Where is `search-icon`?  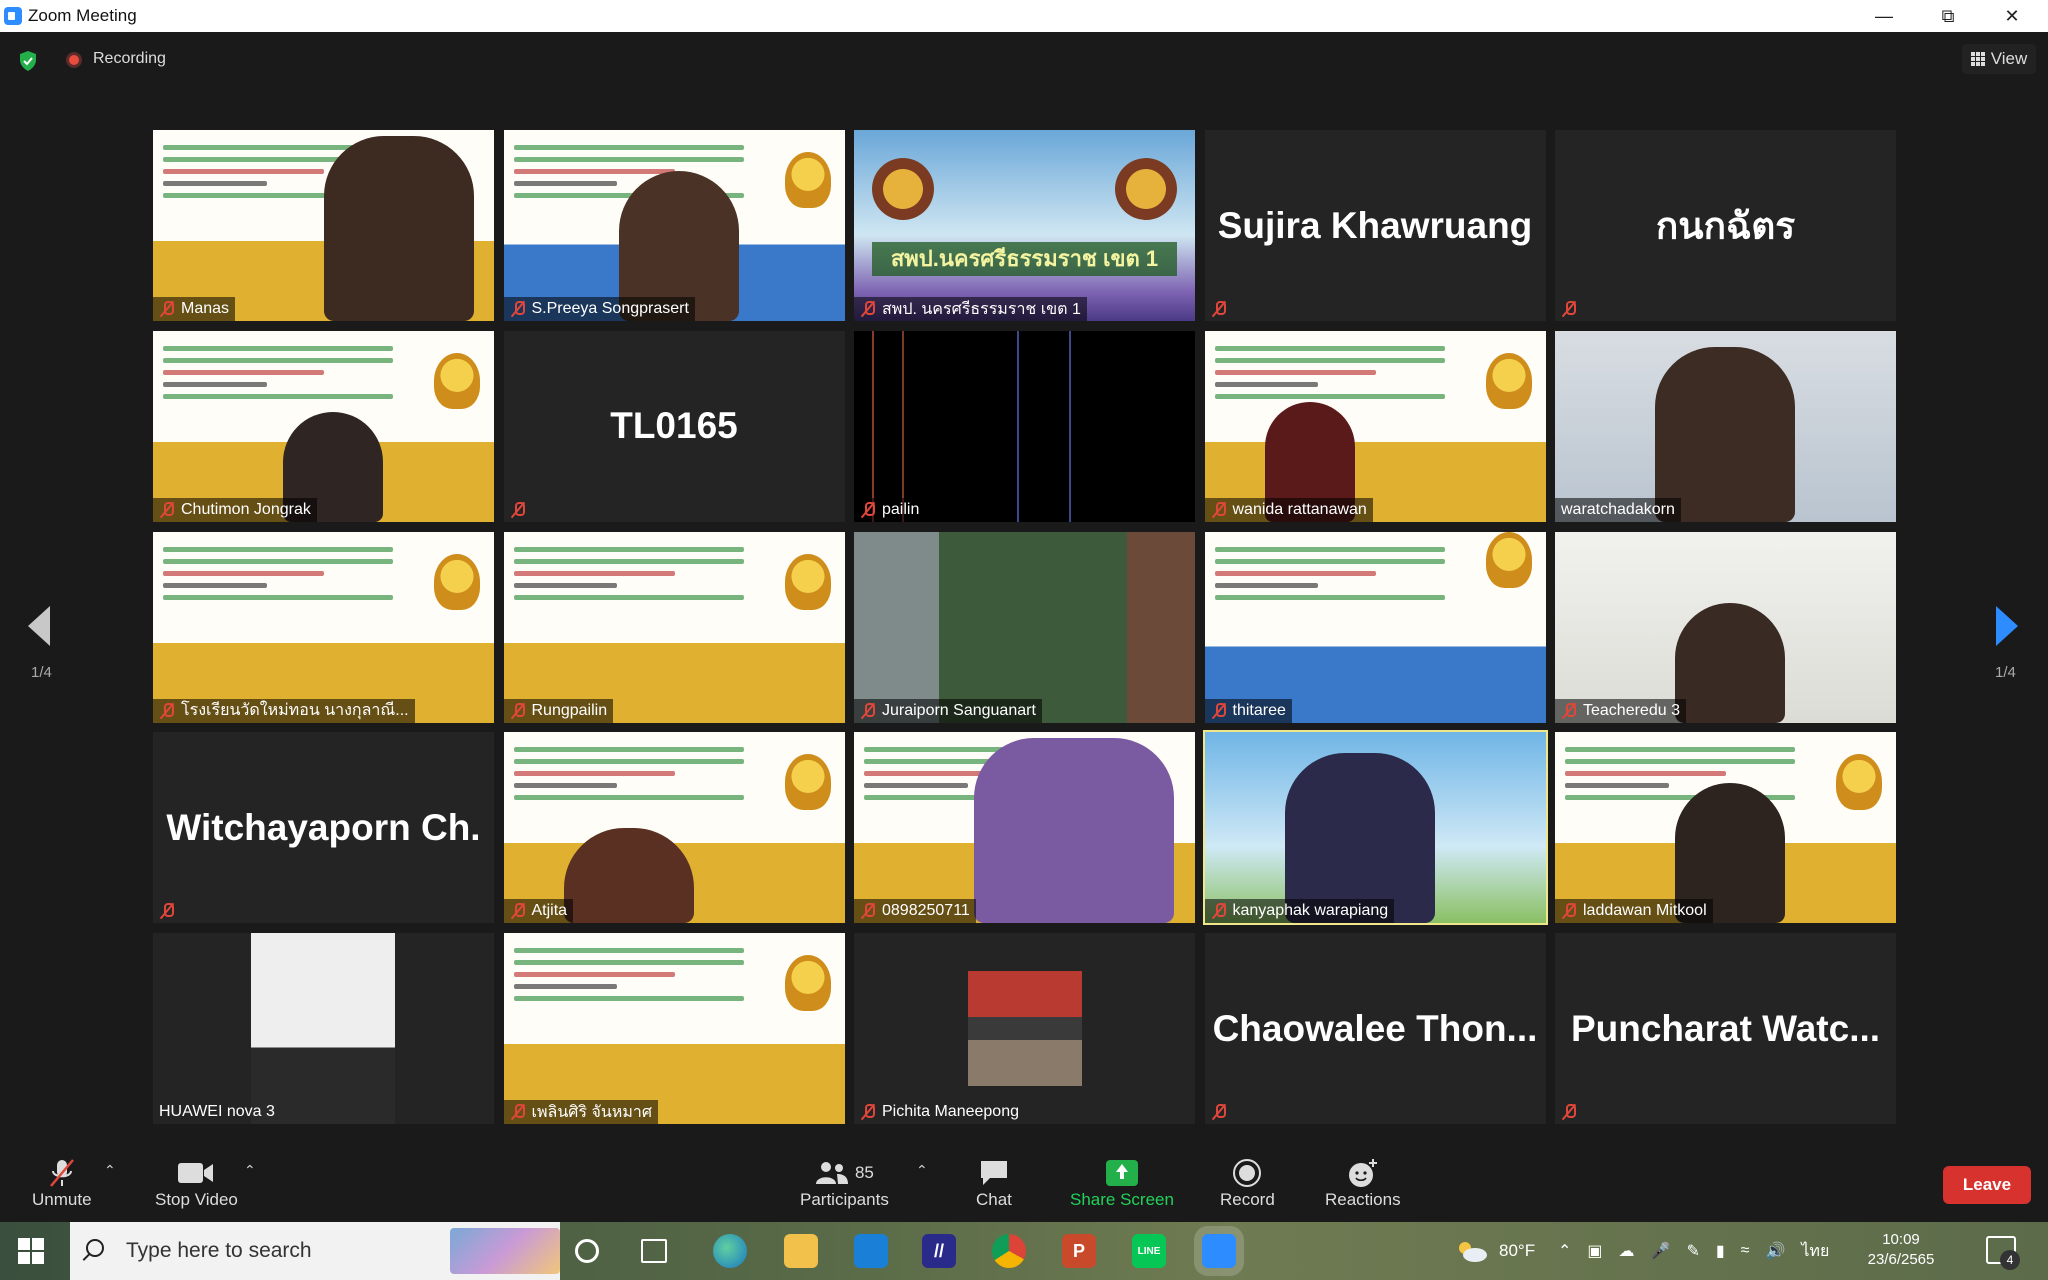 search-icon is located at coordinates (95, 1248).